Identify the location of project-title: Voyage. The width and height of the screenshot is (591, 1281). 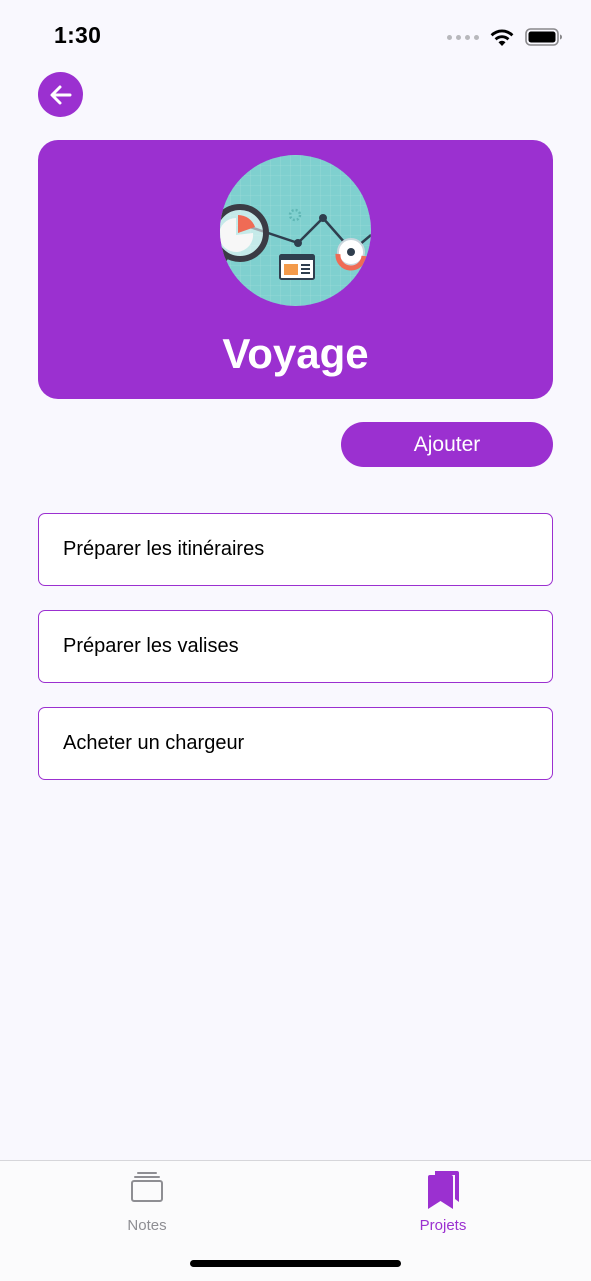
(295, 353).